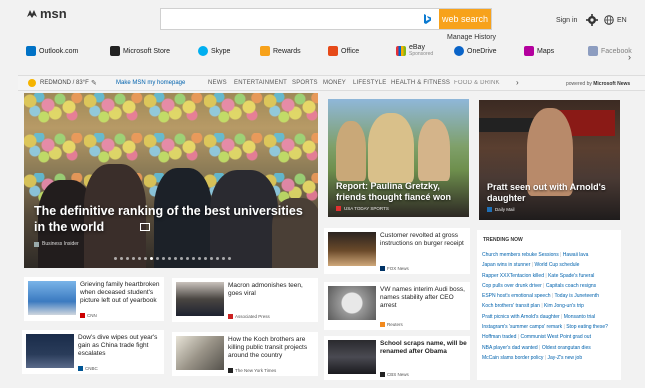  I want to click on globe-icon, so click(609, 20).